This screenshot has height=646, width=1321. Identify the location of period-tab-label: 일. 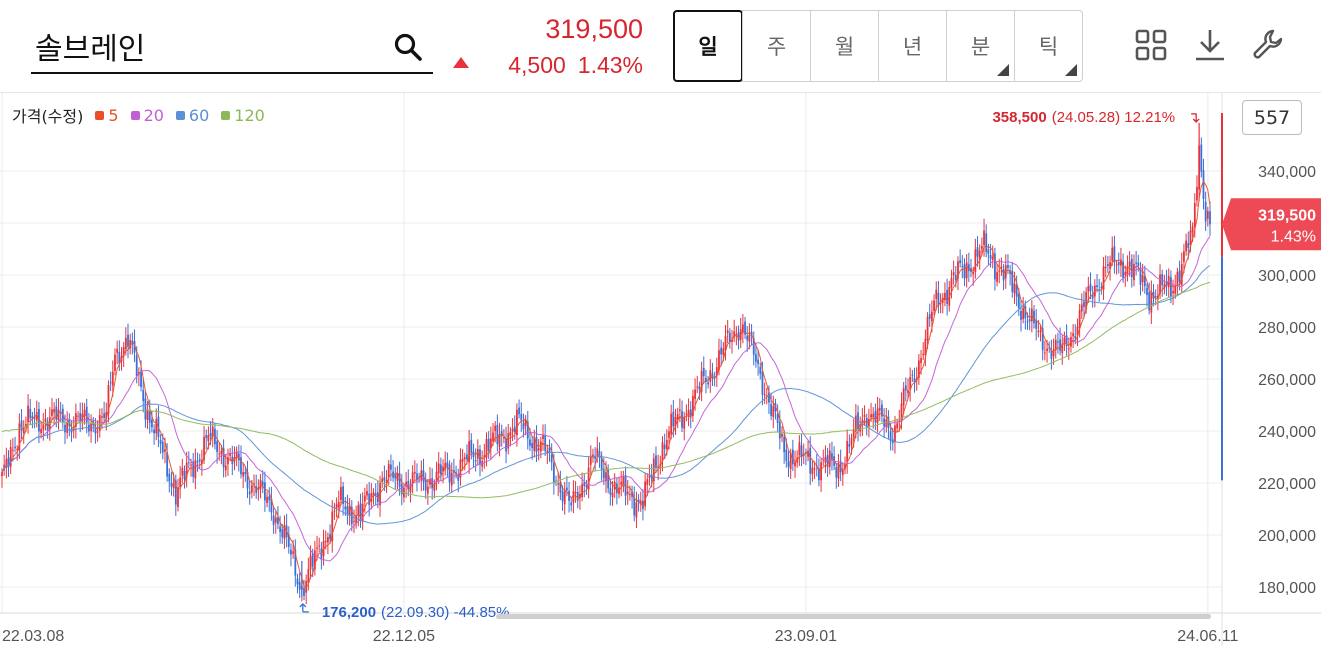
(708, 47).